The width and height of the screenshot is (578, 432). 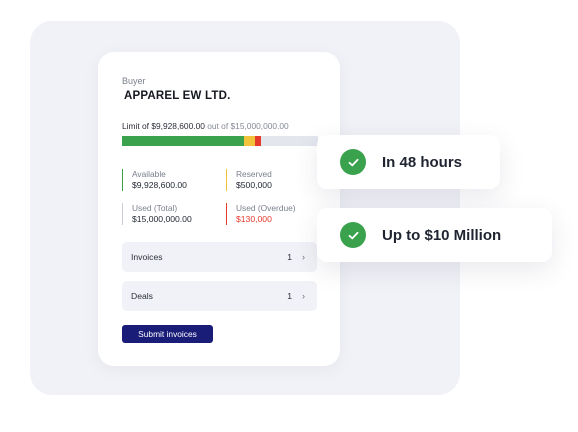 I want to click on stat-available-value: $9,928,600.00, so click(x=159, y=185).